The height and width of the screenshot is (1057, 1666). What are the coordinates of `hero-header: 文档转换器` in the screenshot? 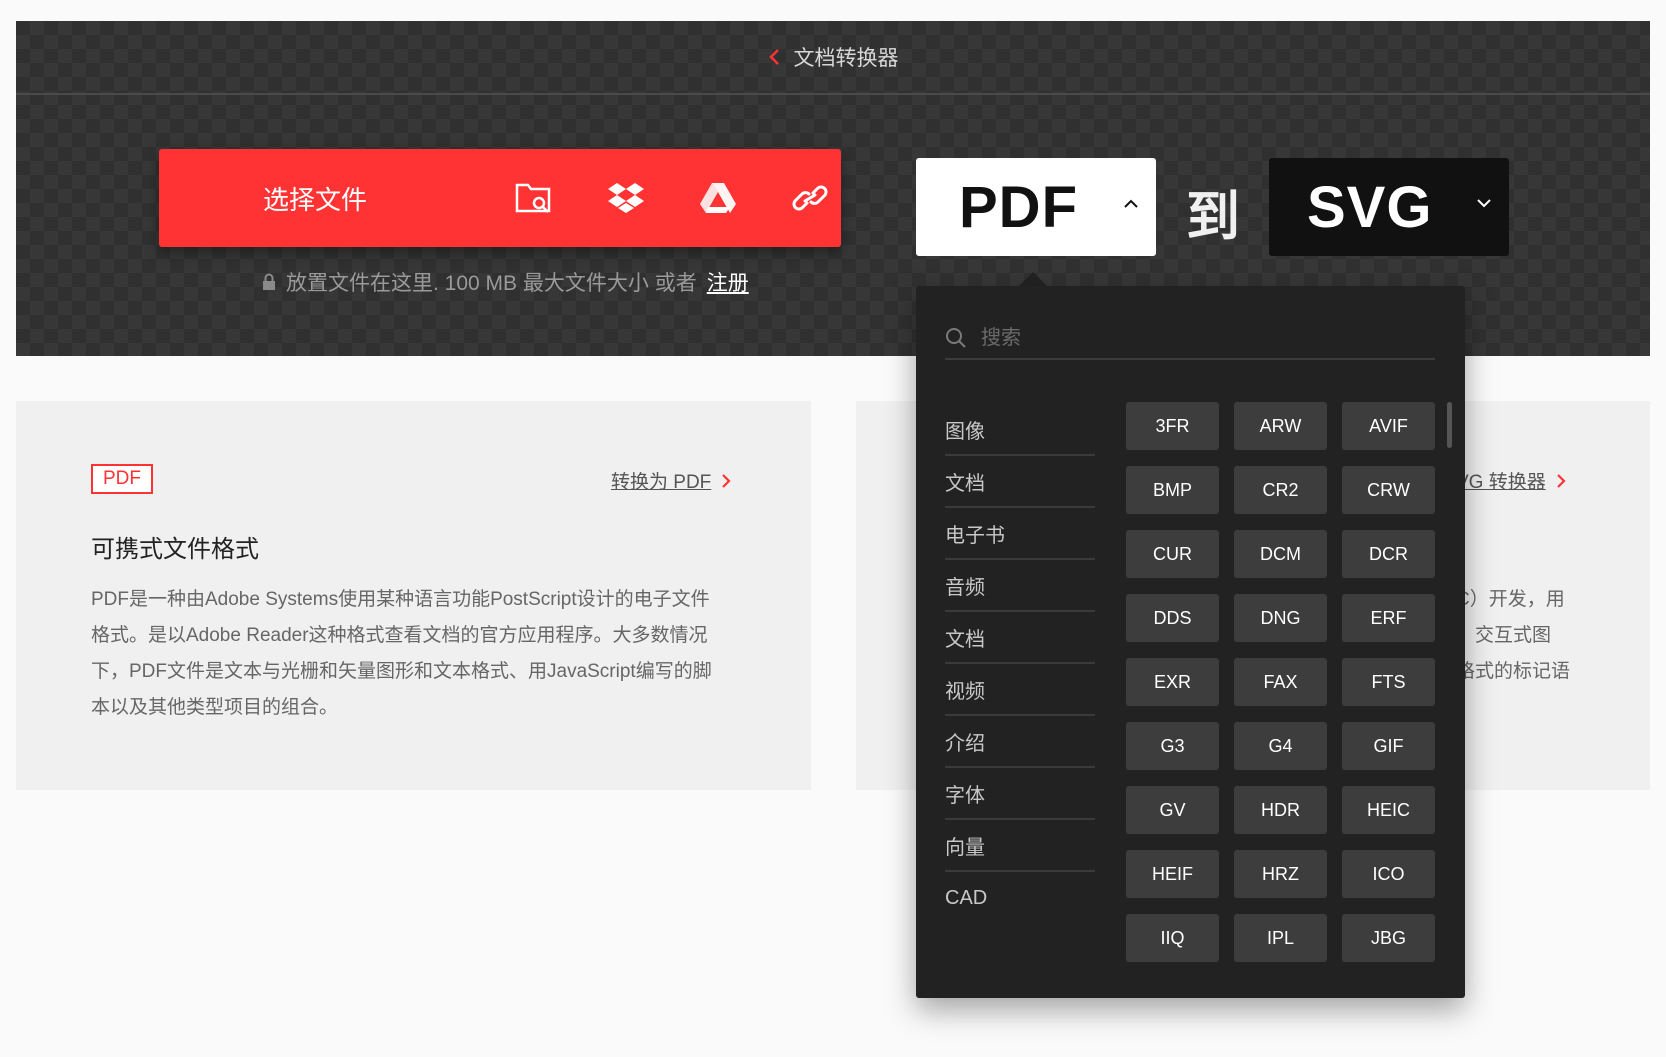 It's located at (833, 58).